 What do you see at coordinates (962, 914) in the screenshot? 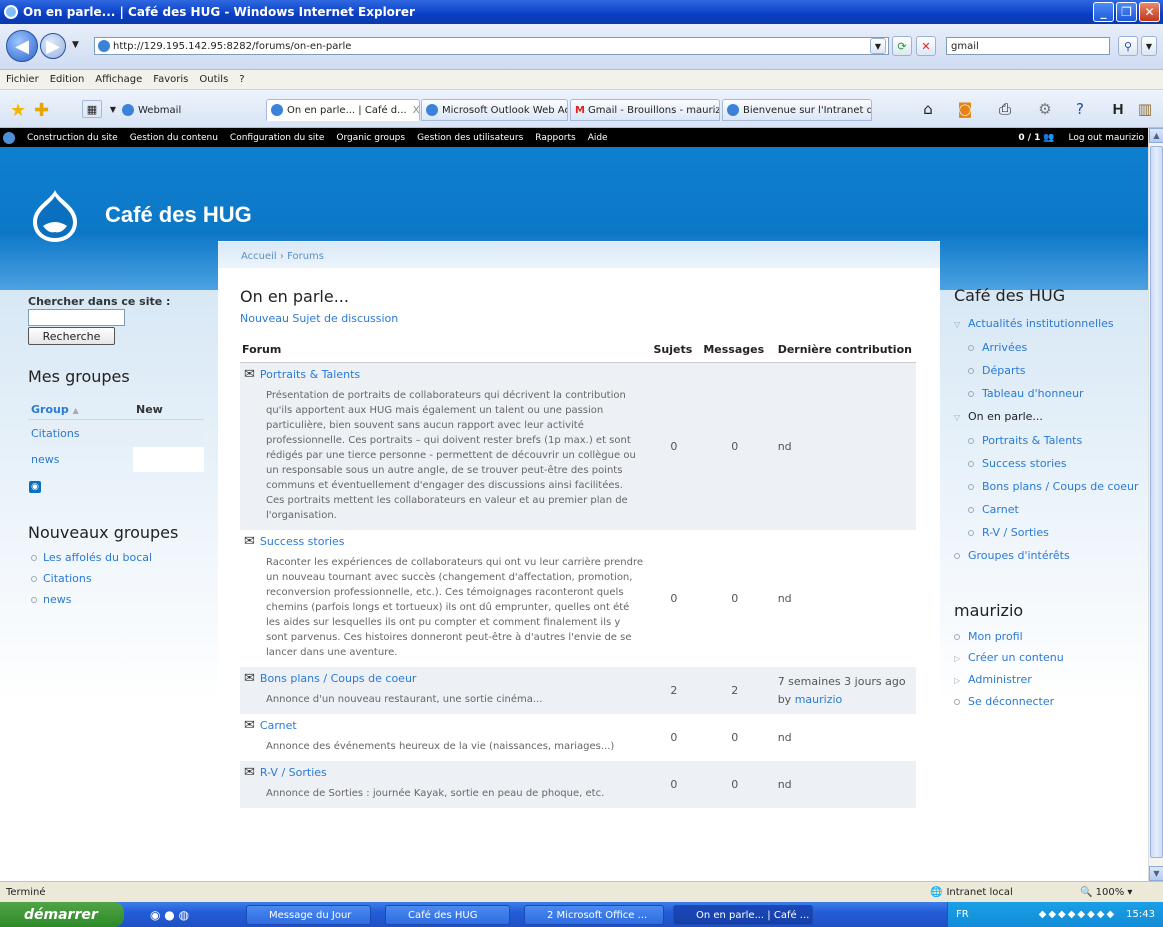
I see `language-indicator: FR` at bounding box center [962, 914].